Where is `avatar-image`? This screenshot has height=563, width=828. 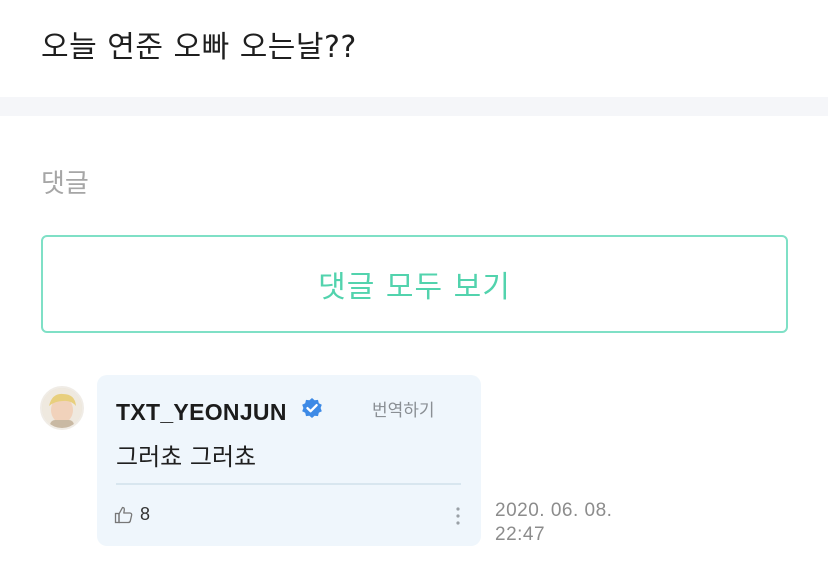 avatar-image is located at coordinates (62, 408).